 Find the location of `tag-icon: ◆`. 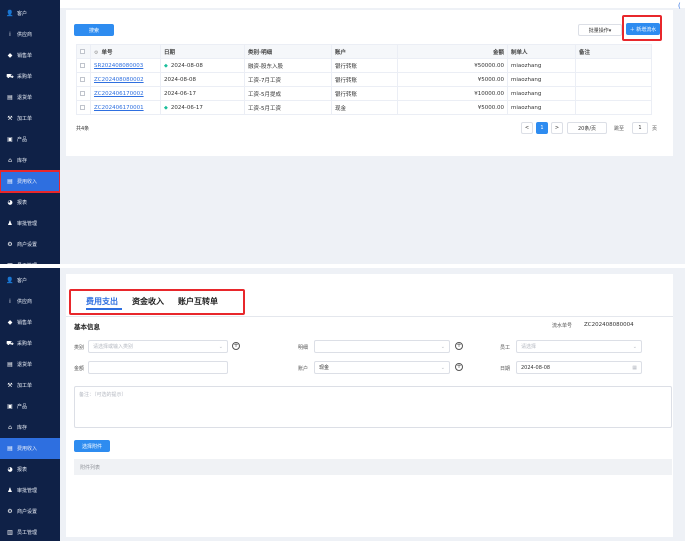

tag-icon: ◆ is located at coordinates (10, 55).